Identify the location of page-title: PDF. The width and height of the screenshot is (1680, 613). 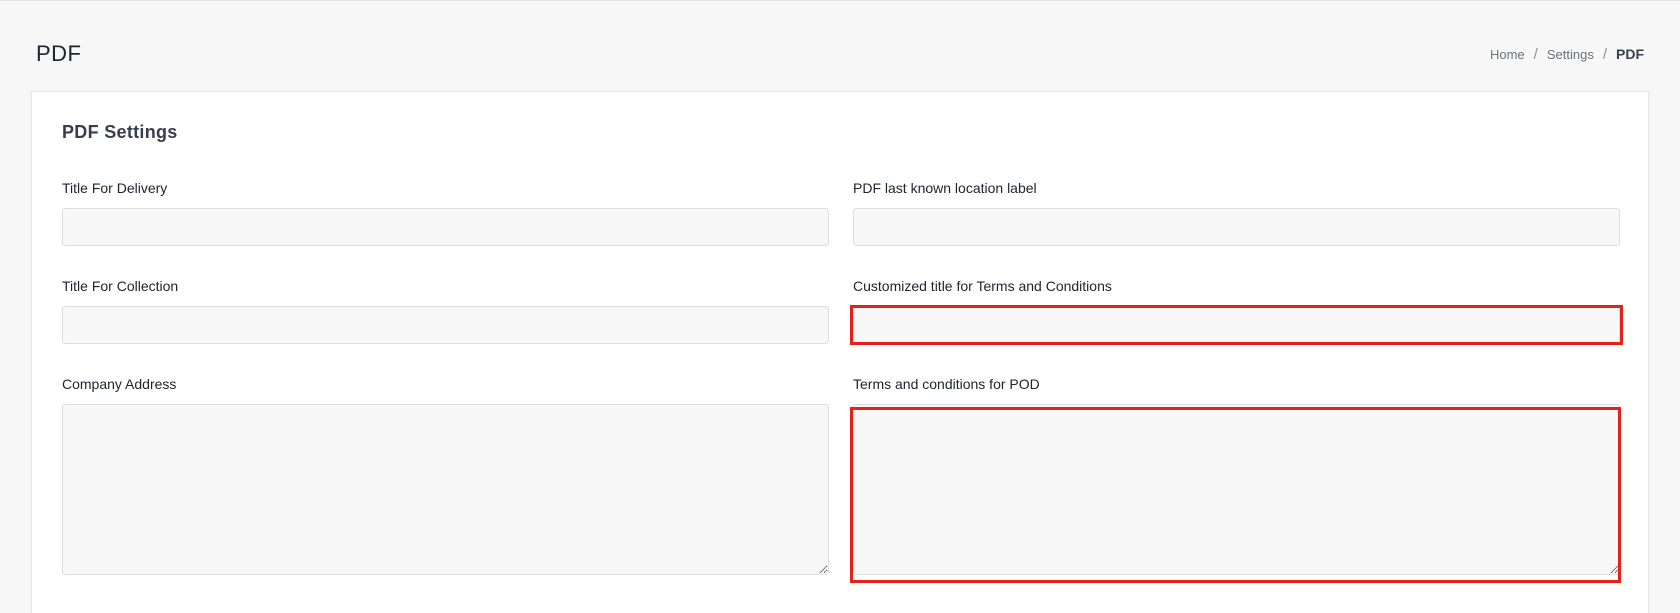
(59, 53).